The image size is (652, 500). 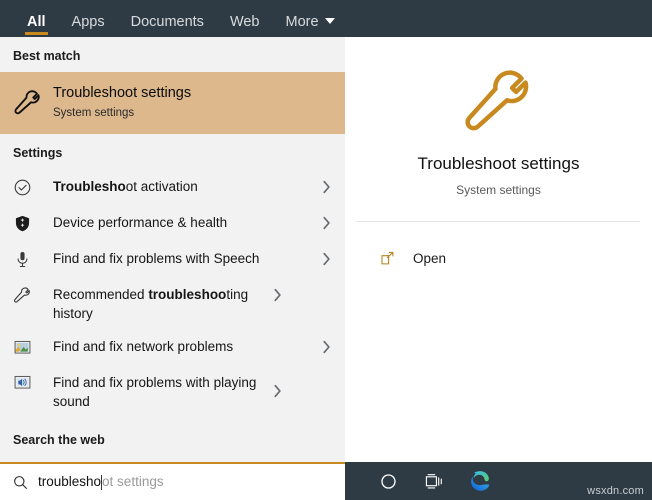 What do you see at coordinates (155, 392) in the screenshot?
I see `settings-item-label-rest: Find and fix problems with playing sound` at bounding box center [155, 392].